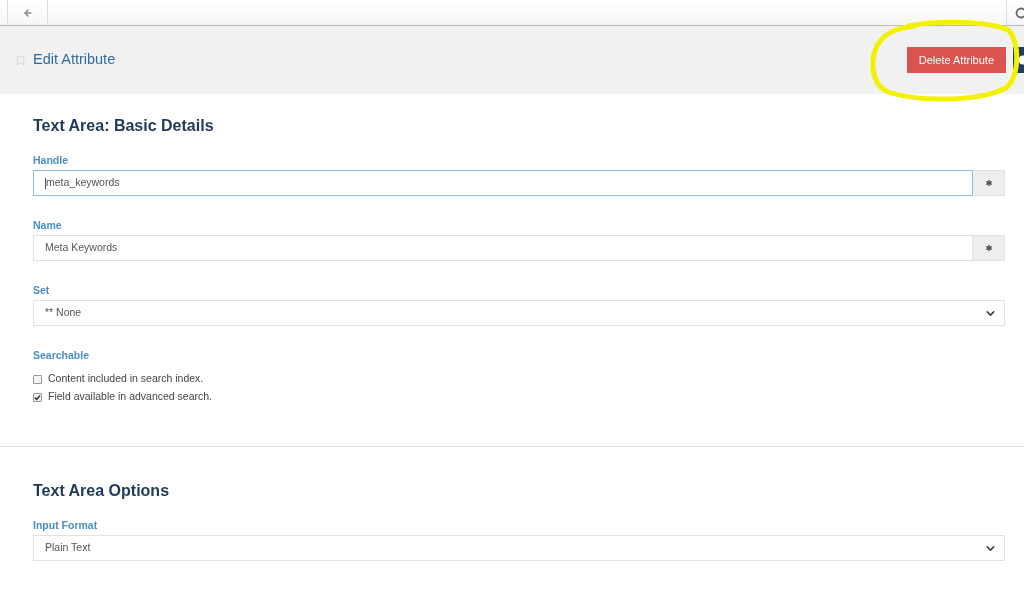  Describe the element at coordinates (123, 125) in the screenshot. I see `section-heading: Text Area: Basic Details` at that location.